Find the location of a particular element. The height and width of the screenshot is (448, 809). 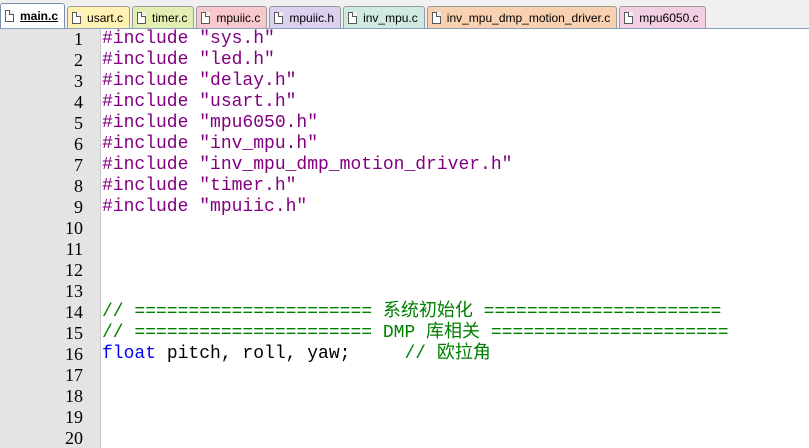

code-text: #include "timer.h" is located at coordinates (199, 186).